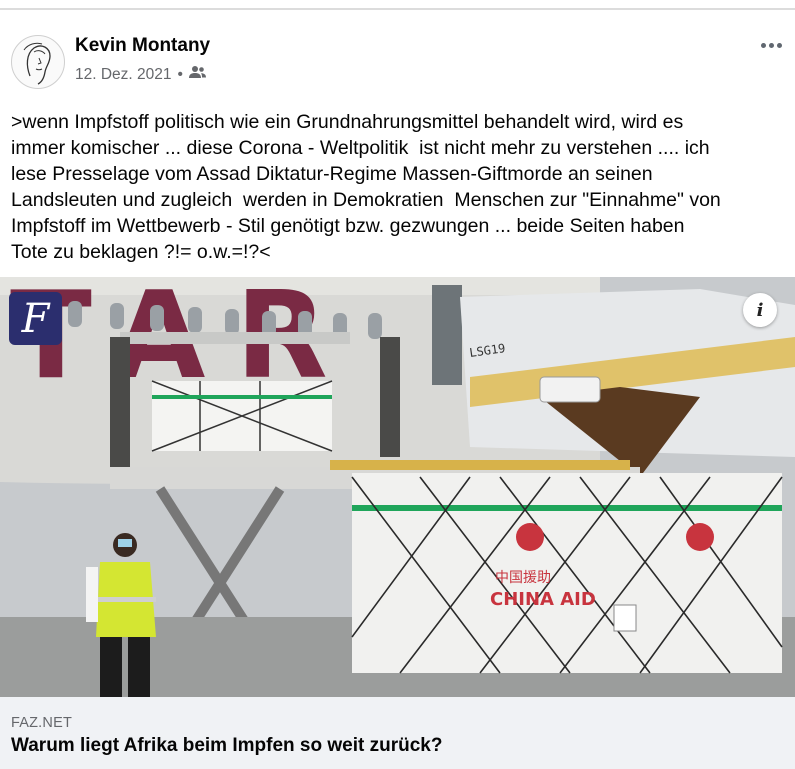  I want to click on author-name: Kevin Montany, so click(142, 46).